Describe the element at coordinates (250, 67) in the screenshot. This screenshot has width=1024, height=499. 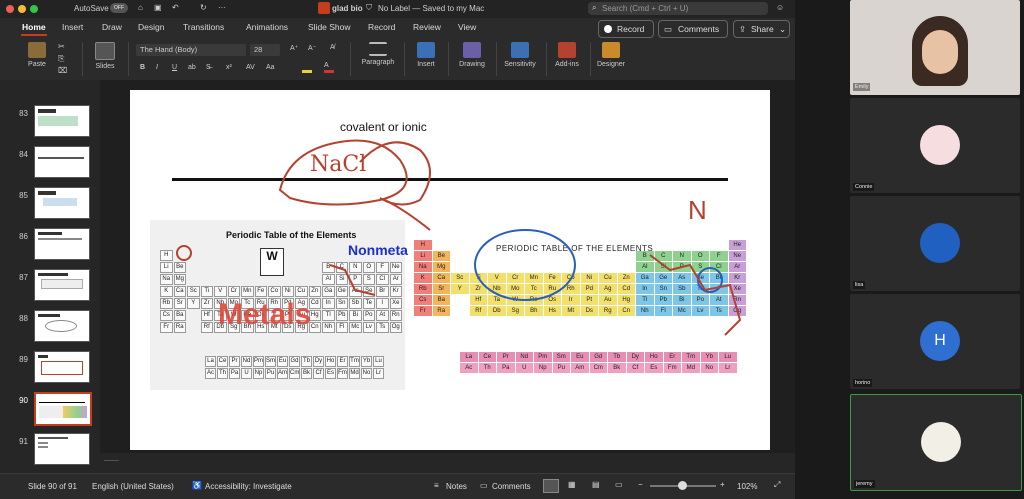
I see `char-spacing-icon: AV` at that location.